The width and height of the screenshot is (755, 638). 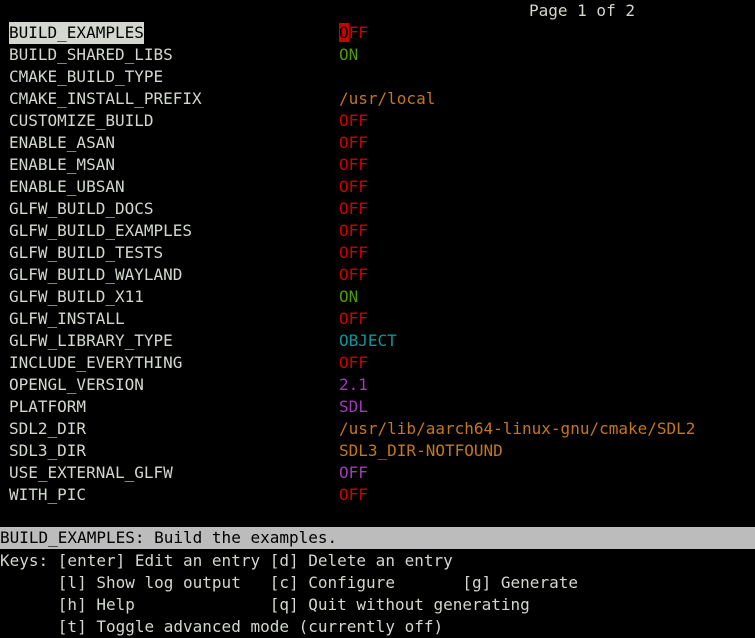 I want to click on entry-glfw-build-docs: GLFW_BUILD_DOCS OFF, so click(x=377, y=209).